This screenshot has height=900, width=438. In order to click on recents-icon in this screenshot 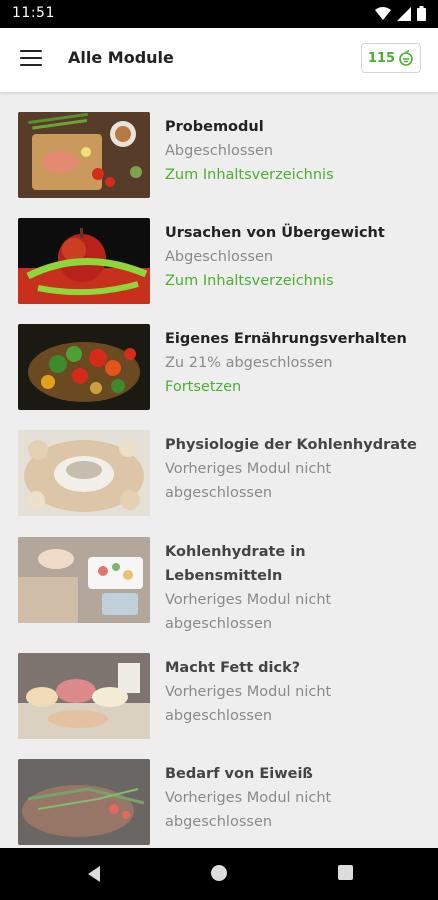, I will do `click(345, 872)`.